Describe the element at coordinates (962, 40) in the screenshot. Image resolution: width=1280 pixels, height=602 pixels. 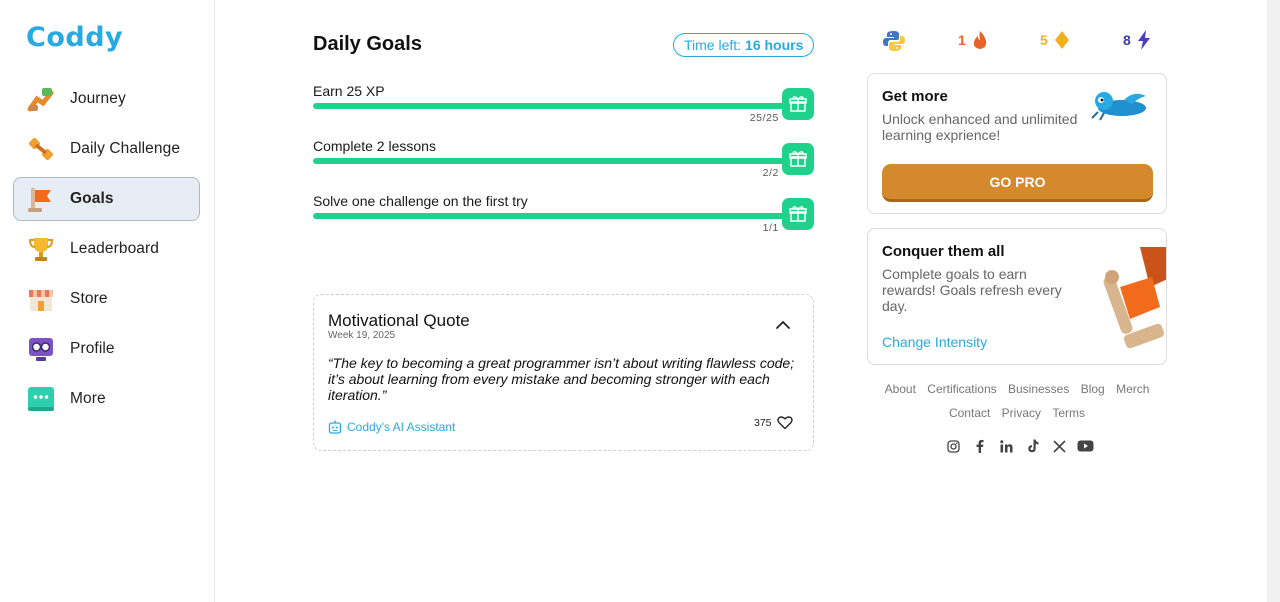
I see `streak-count: 1` at that location.